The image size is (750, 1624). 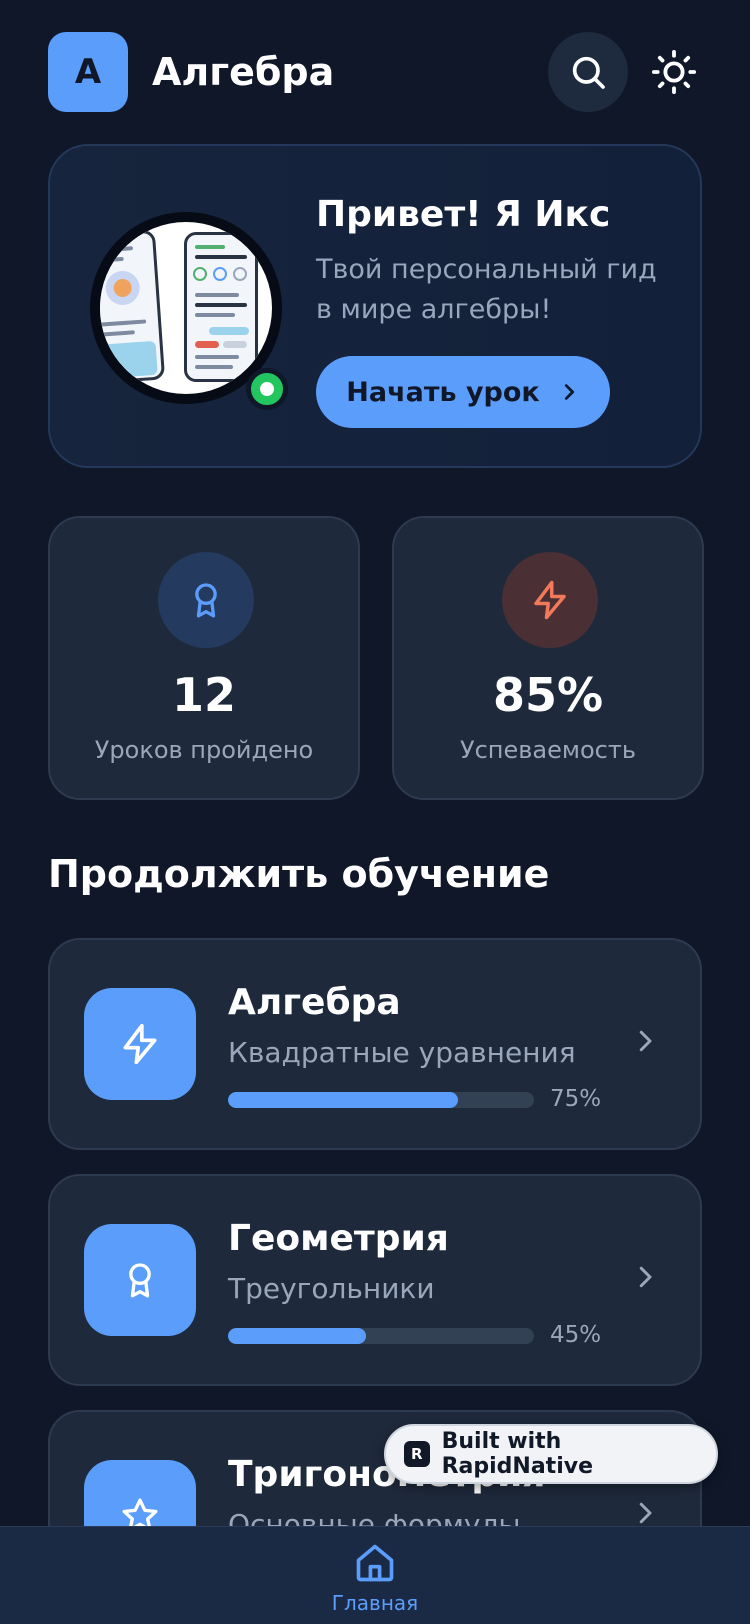 What do you see at coordinates (375, 1603) in the screenshot?
I see `nav-label-home: Главная` at bounding box center [375, 1603].